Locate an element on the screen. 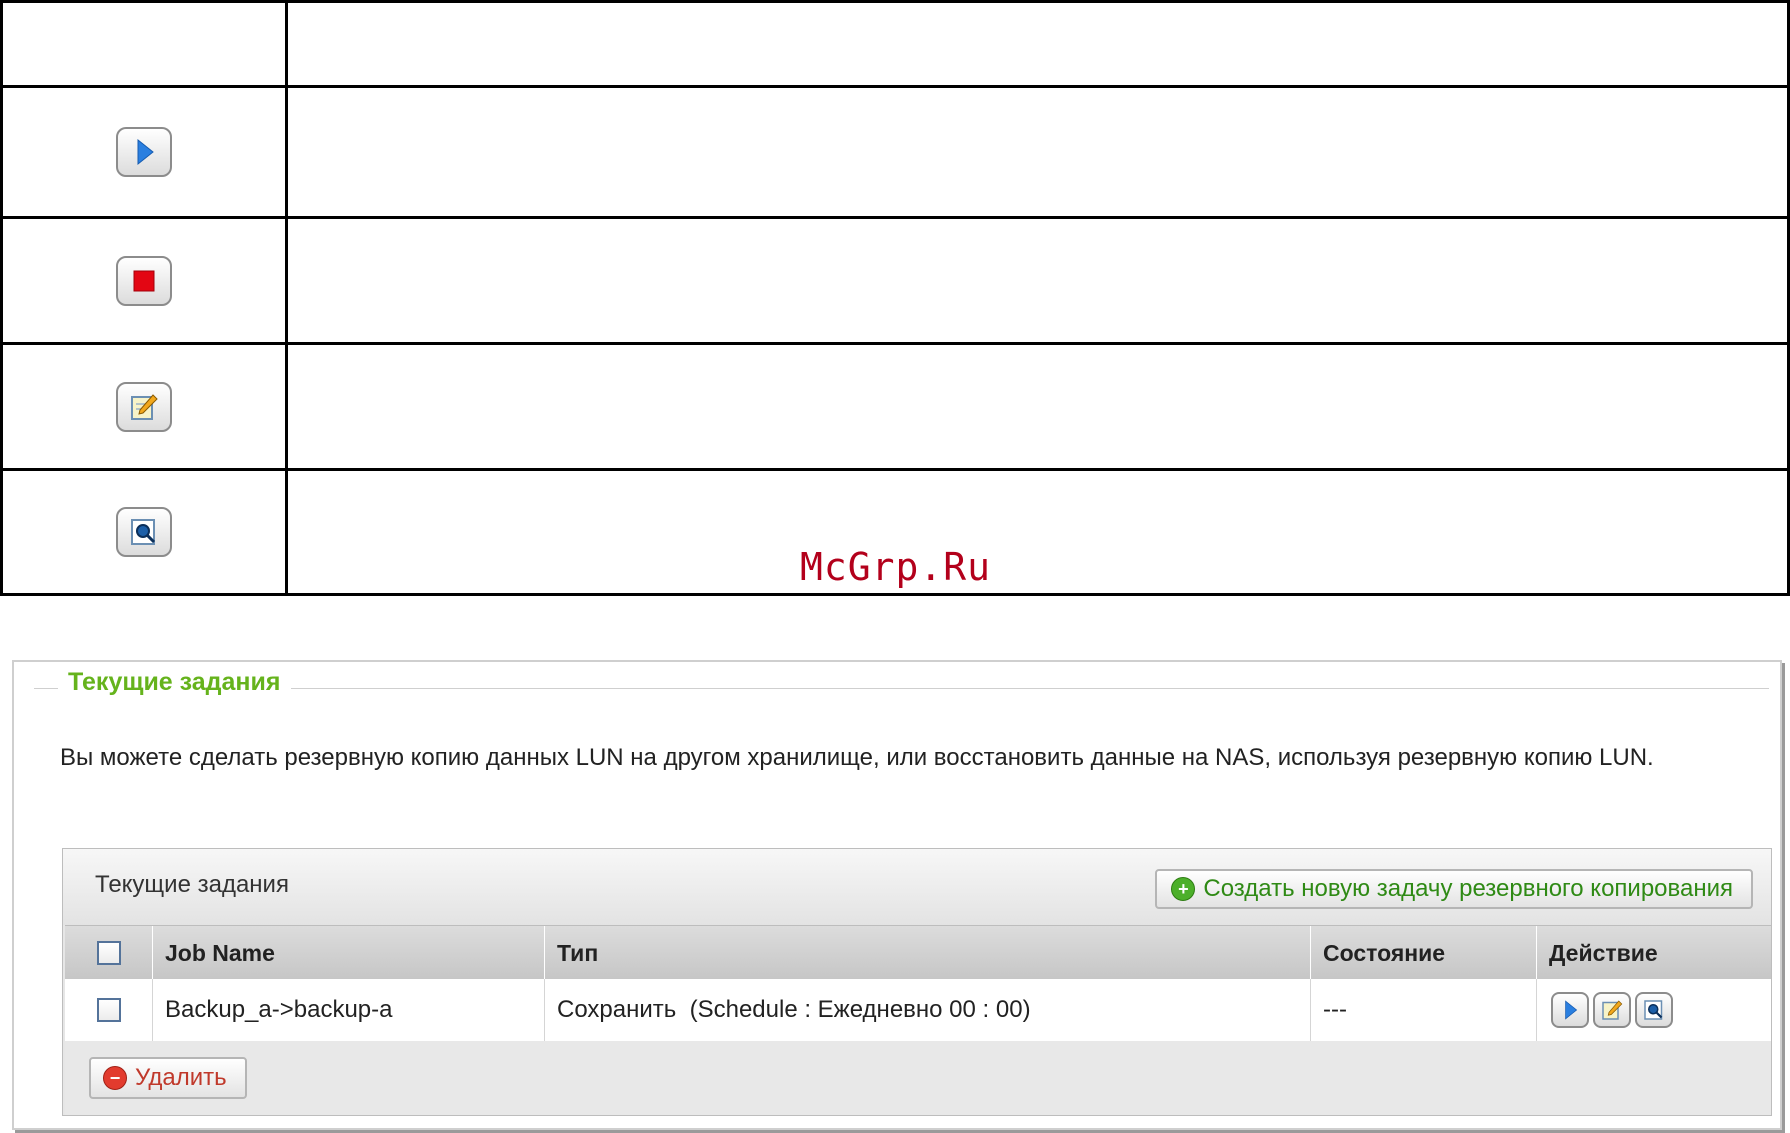 The height and width of the screenshot is (1133, 1790). grid-header: Job Name Тип Состояние Действие is located at coordinates (918, 952).